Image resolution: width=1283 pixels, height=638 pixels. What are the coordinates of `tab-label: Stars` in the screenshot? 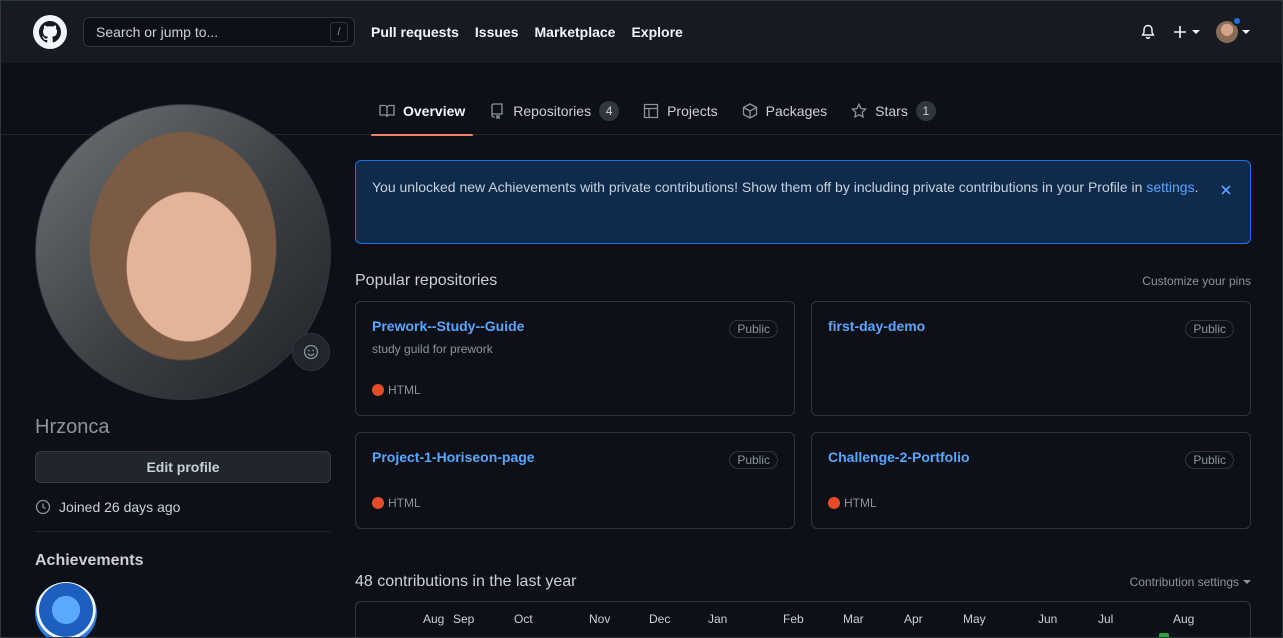 It's located at (891, 111).